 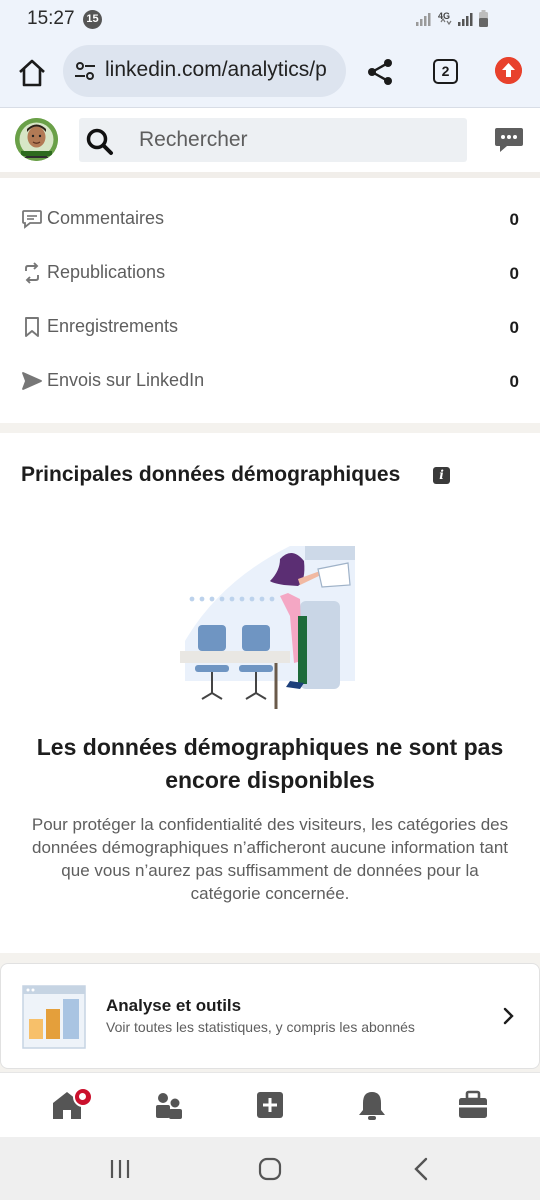 I want to click on home-button-icon, so click(x=270, y=1169).